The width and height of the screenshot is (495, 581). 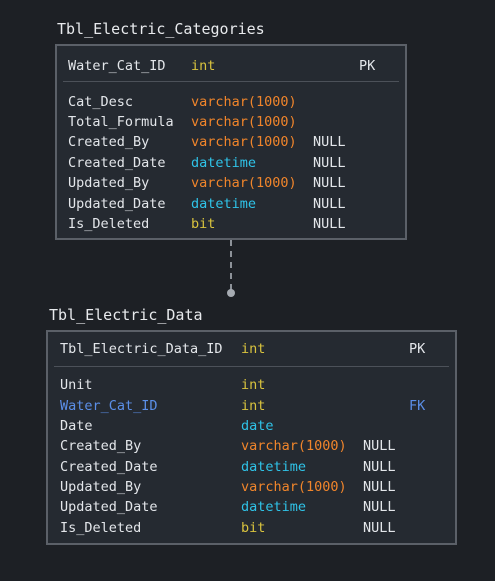 I want to click on table-row-fk: Water_Cat_ID int FK, so click(x=251, y=406).